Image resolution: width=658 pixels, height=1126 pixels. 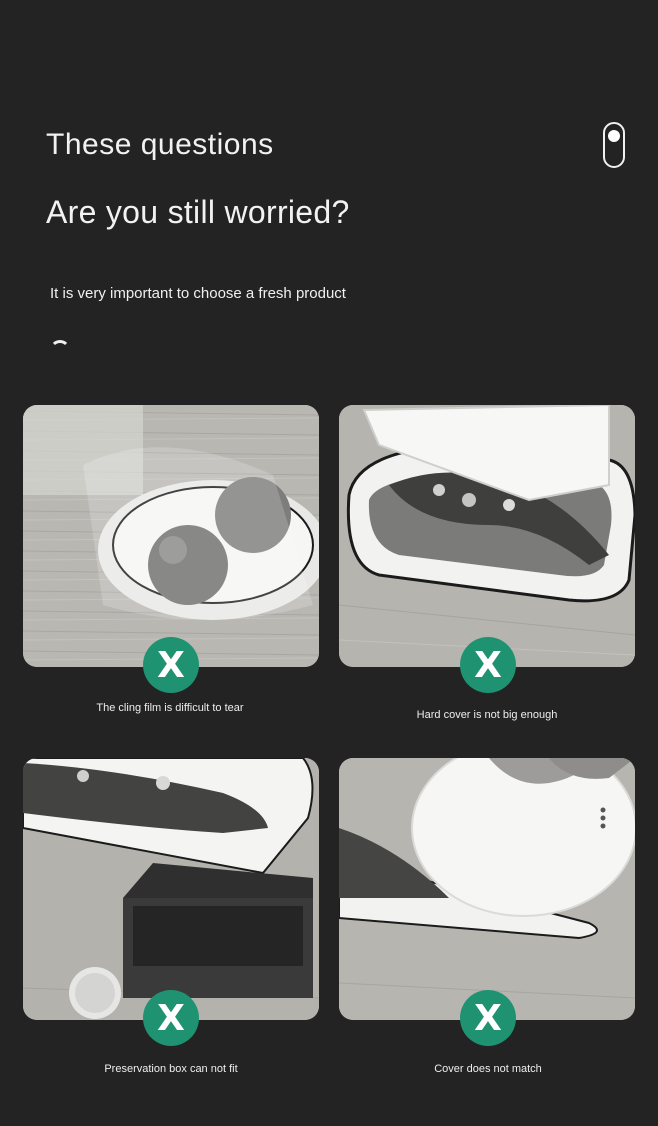 I want to click on problem-image-cling-film, so click(x=171, y=536).